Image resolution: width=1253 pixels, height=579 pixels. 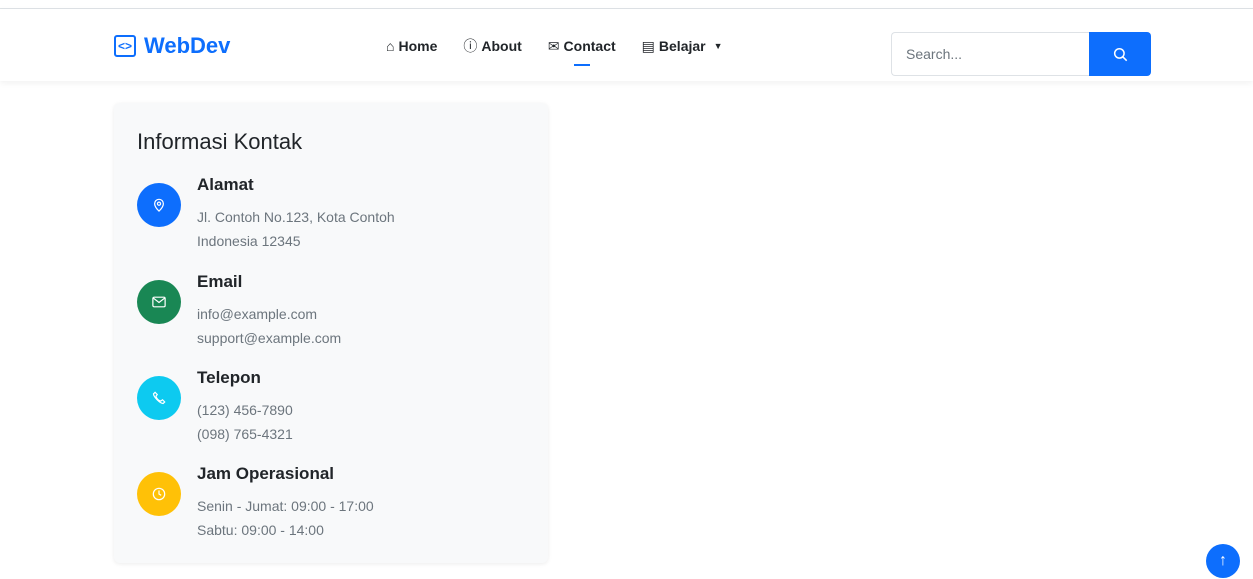 I want to click on nav-contact-label: Contact, so click(x=589, y=46).